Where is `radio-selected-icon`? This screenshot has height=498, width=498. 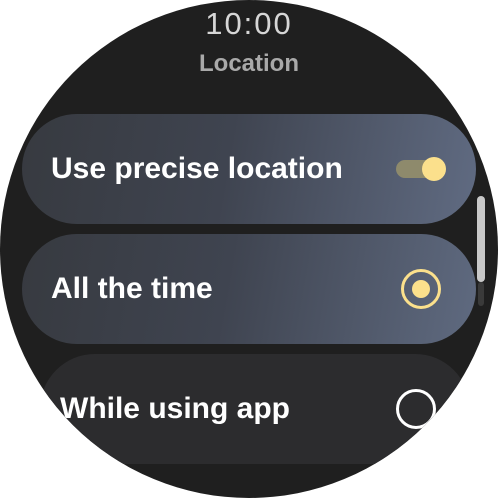
radio-selected-icon is located at coordinates (421, 289).